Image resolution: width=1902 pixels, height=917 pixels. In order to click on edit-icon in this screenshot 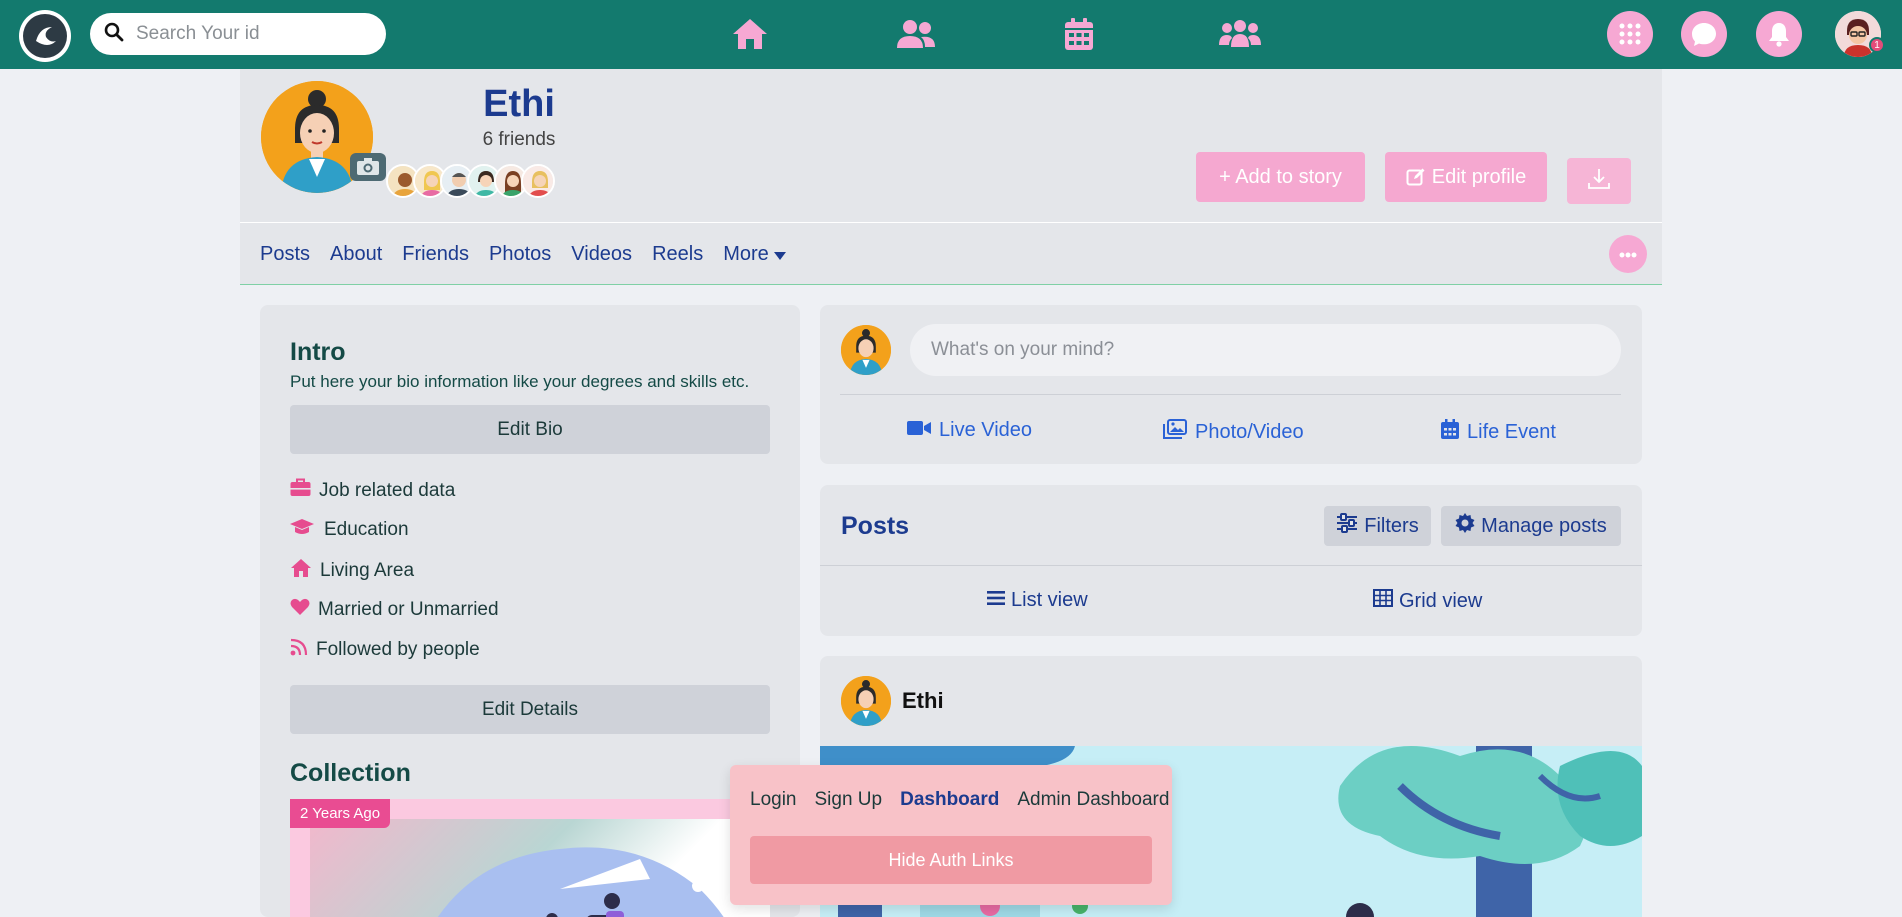, I will do `click(1416, 177)`.